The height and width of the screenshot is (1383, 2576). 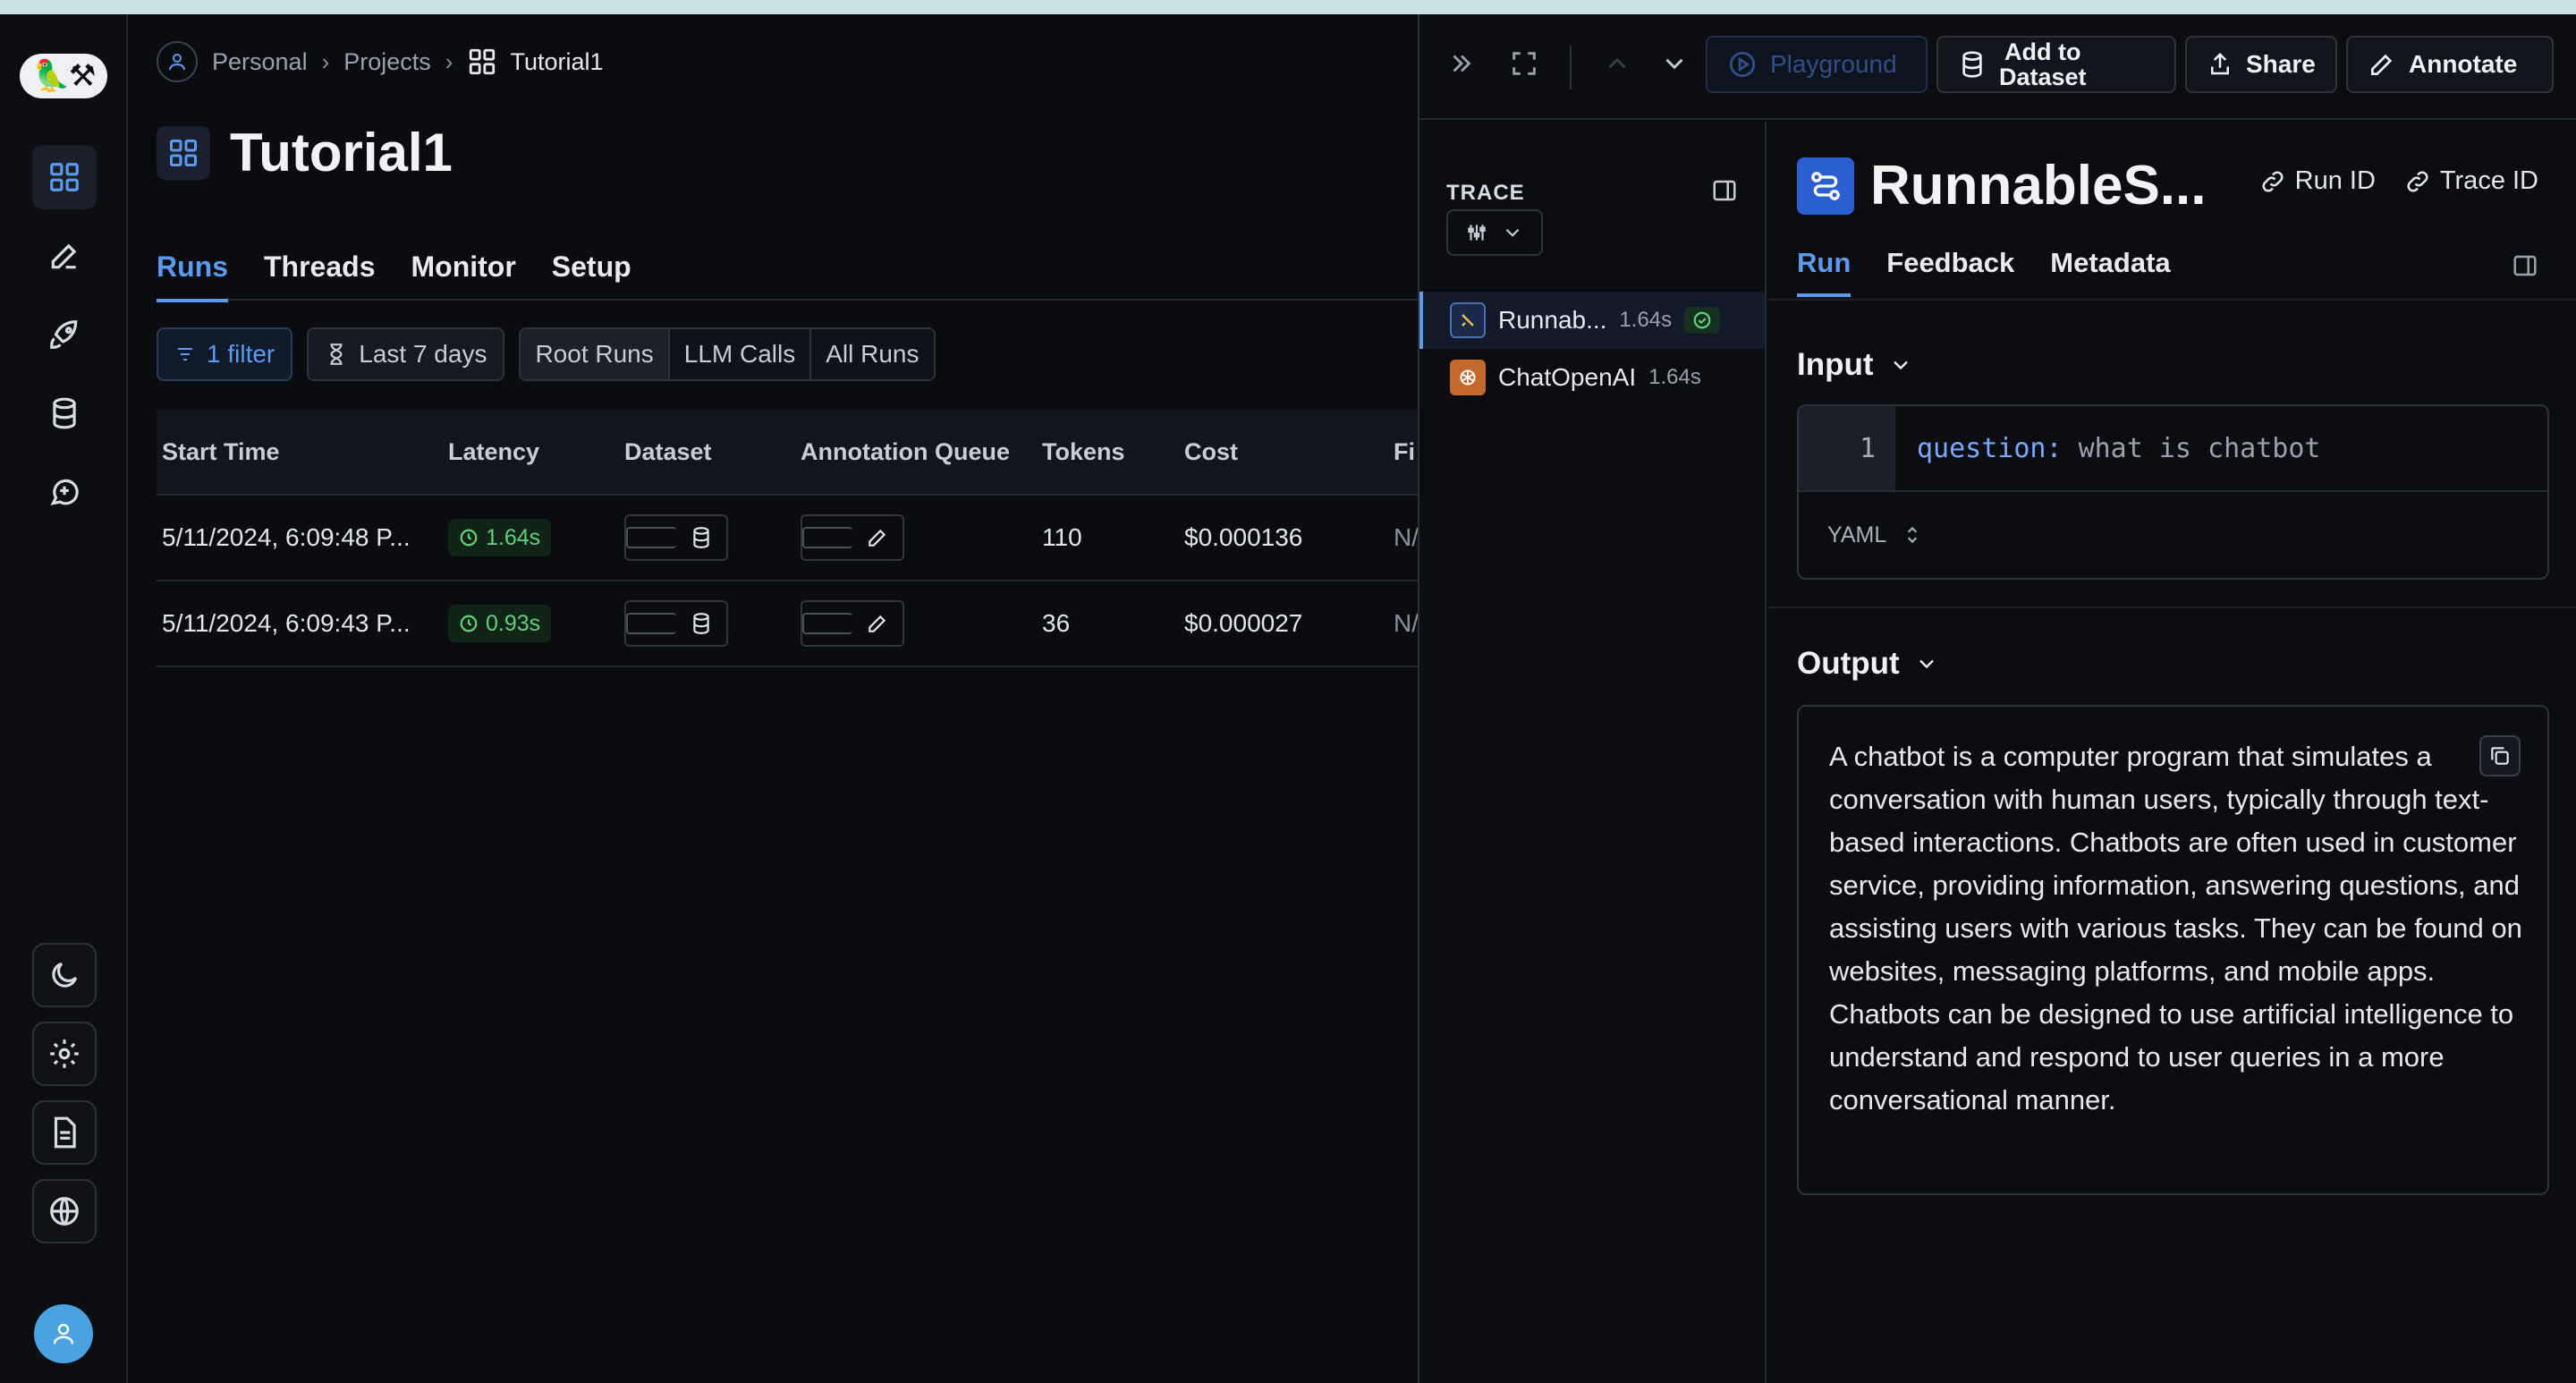 What do you see at coordinates (2450, 65) in the screenshot?
I see `annotate-button: Annotate` at bounding box center [2450, 65].